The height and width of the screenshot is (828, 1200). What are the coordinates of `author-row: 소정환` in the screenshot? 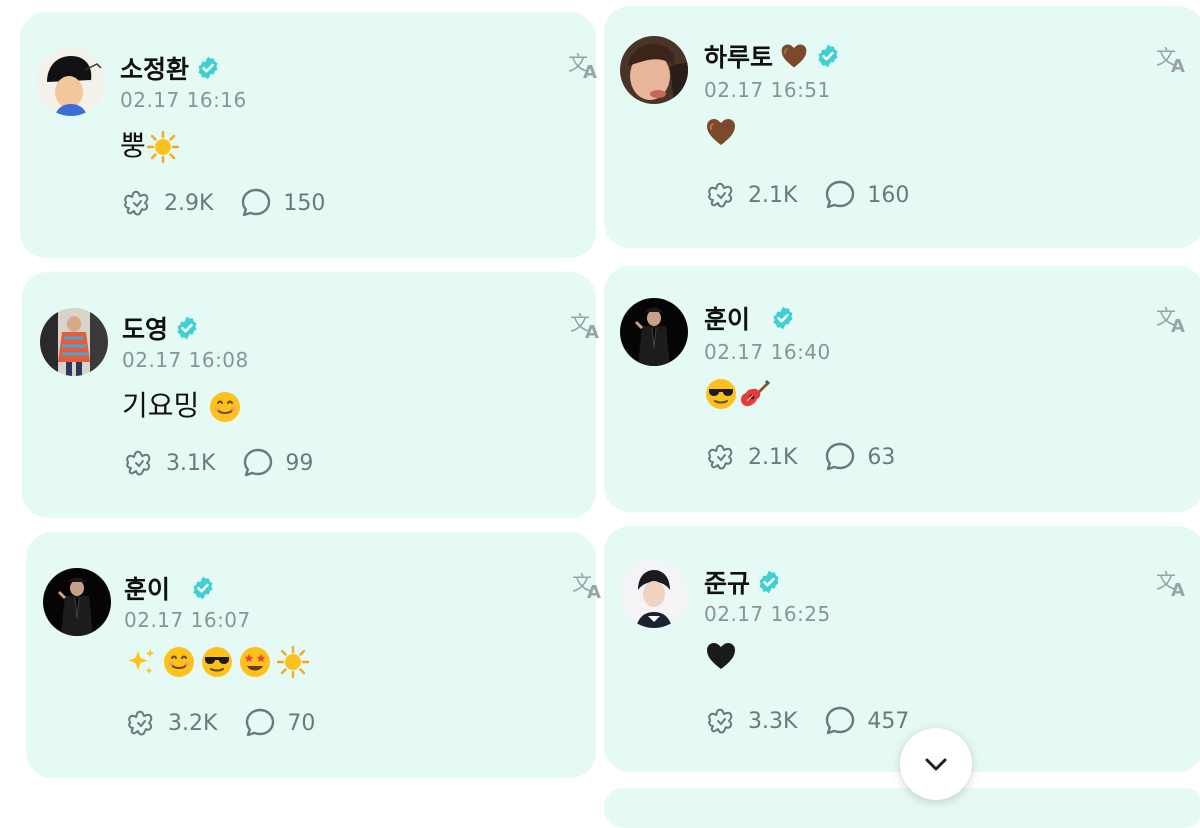 It's located at (170, 68).